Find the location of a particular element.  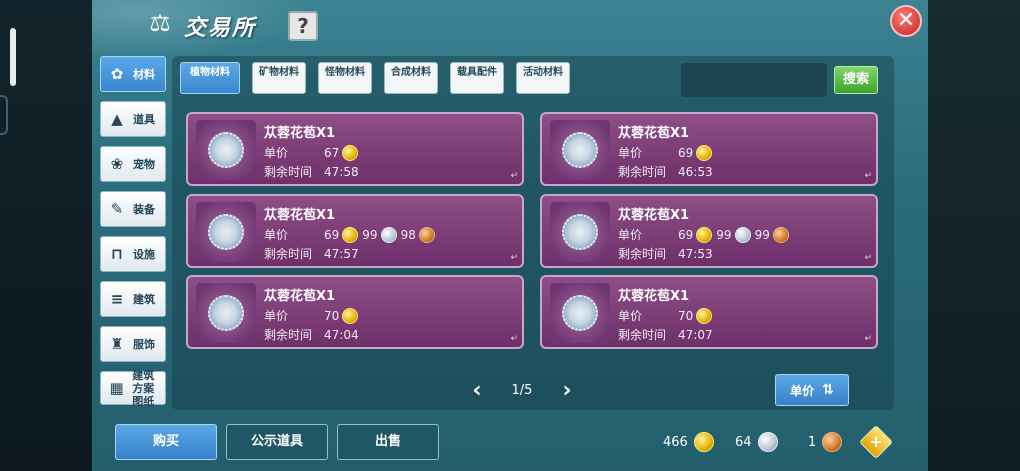

listing-card: 苁蓉花苞X1 单价 69 99 98 剩余时间 47:57 ↵ is located at coordinates (355, 231).